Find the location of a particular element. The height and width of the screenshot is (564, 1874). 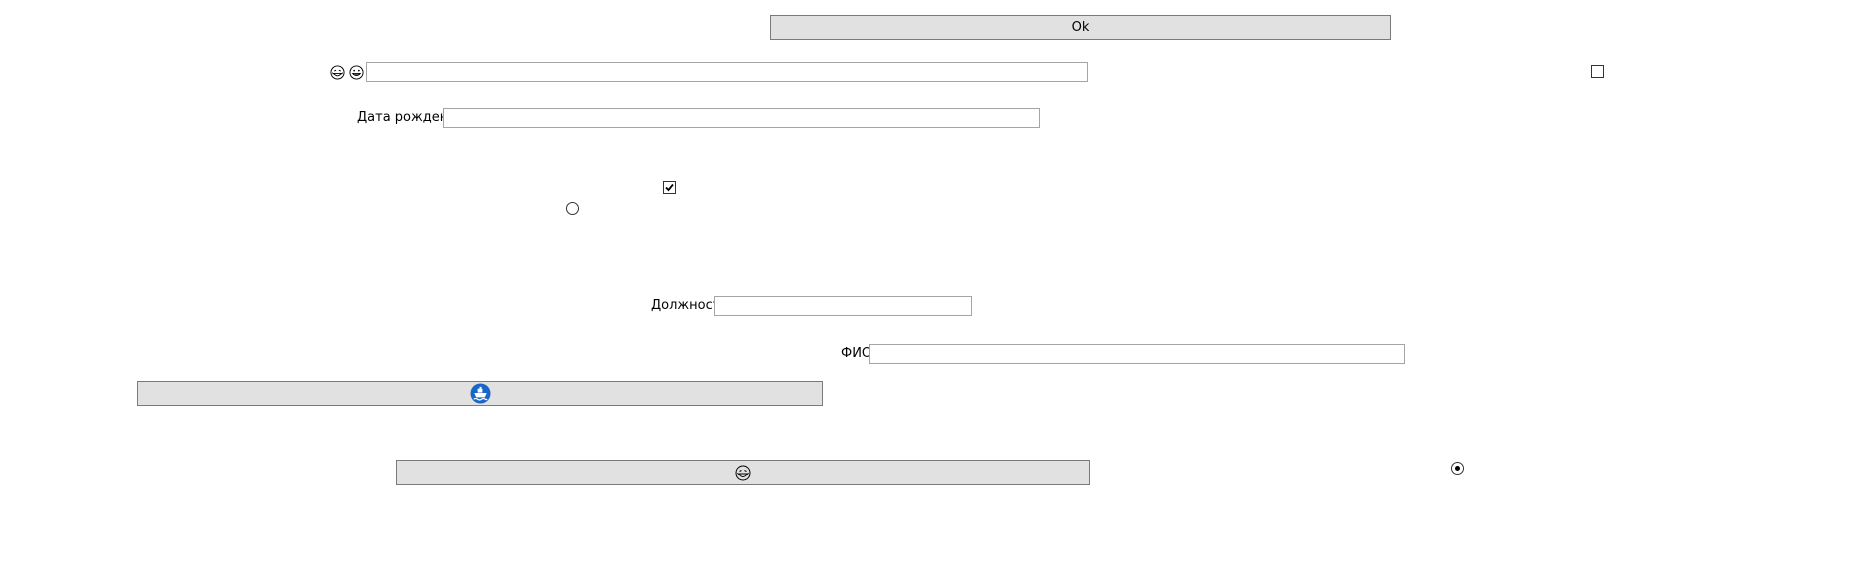

birth-date-field is located at coordinates (741, 118).